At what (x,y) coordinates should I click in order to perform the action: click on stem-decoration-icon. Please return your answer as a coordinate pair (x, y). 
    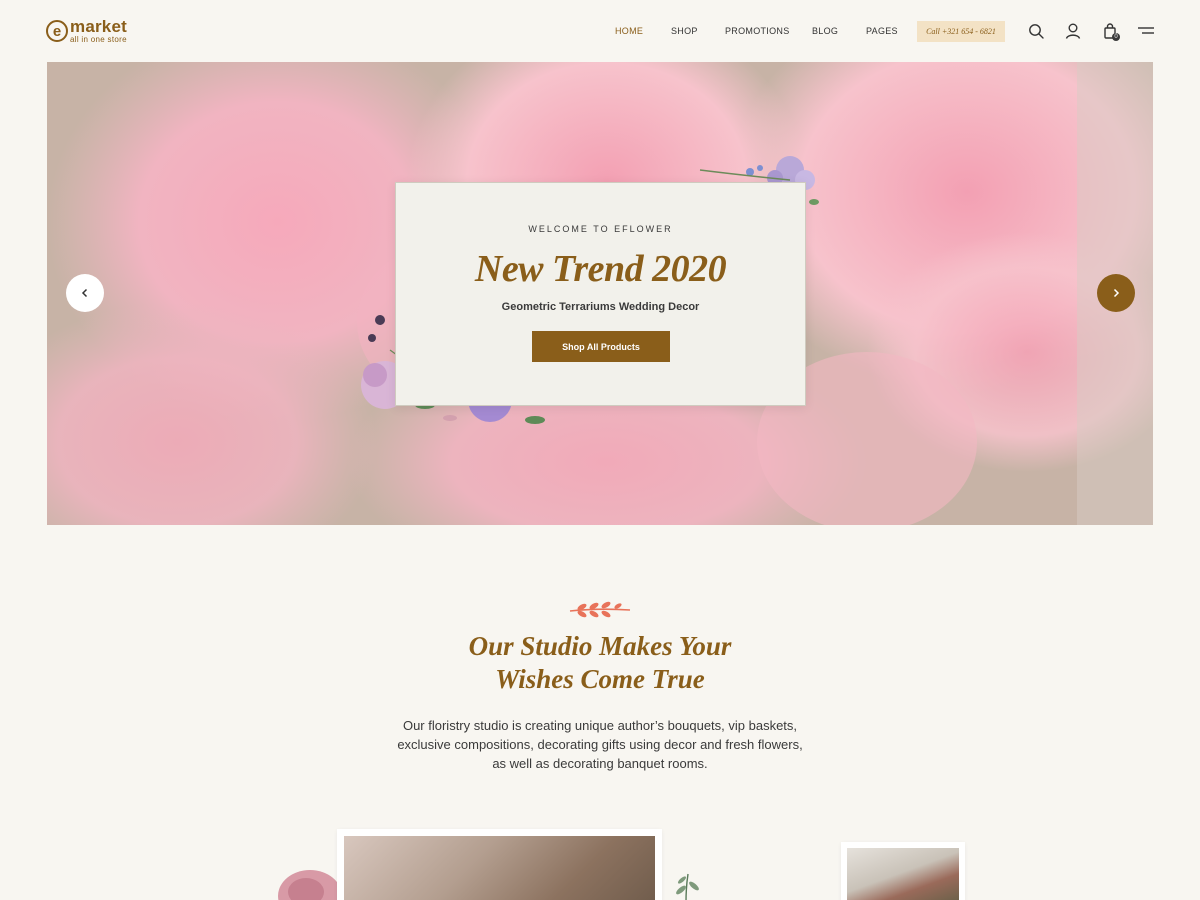
    Looking at the image, I should click on (687, 886).